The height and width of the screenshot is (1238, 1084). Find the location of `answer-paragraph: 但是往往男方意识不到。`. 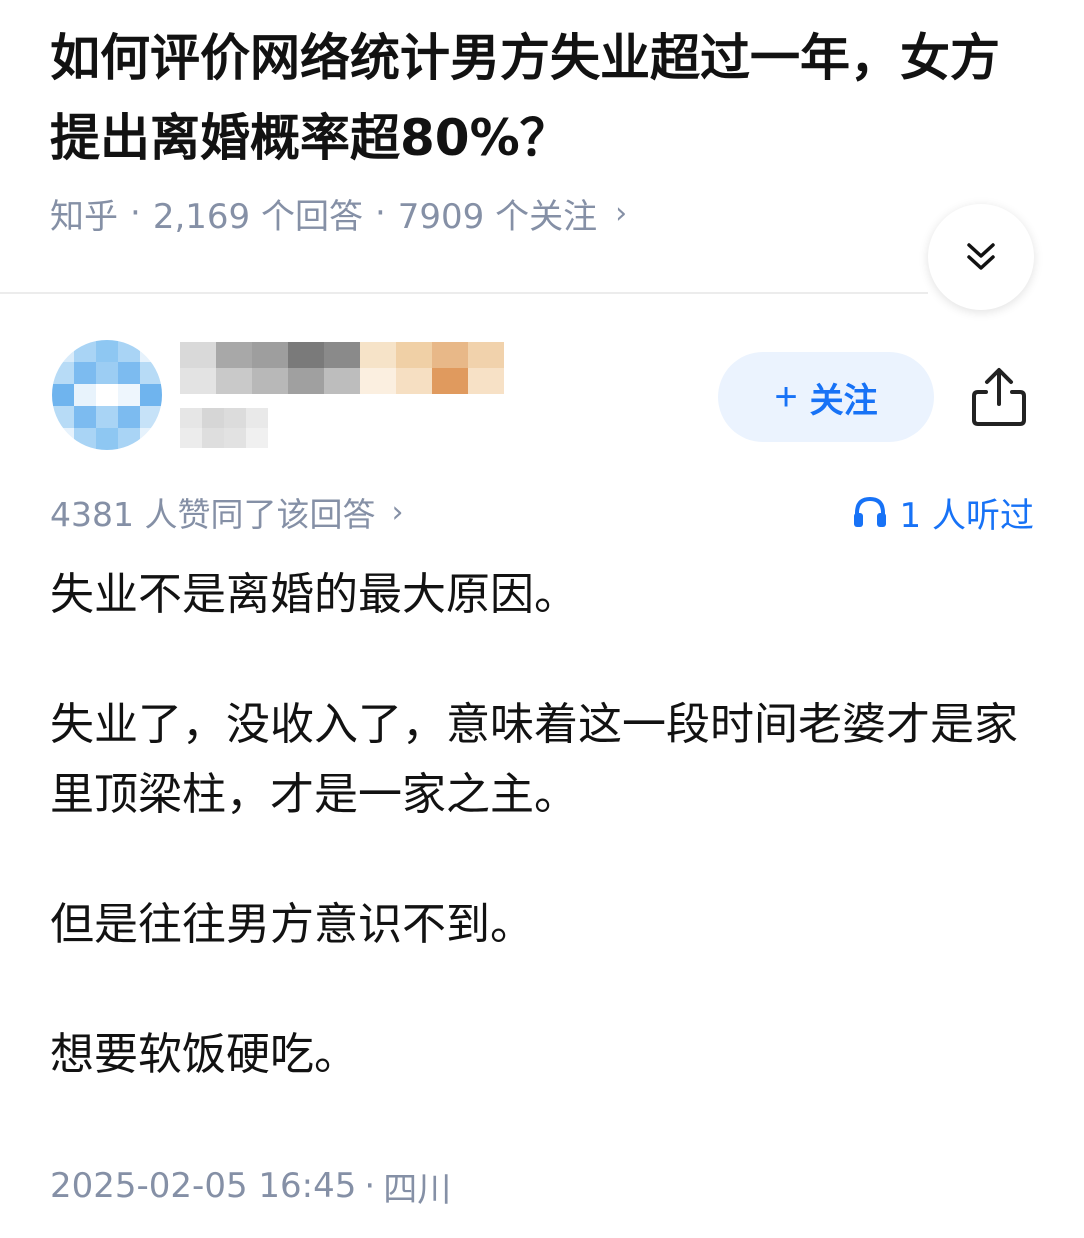

answer-paragraph: 但是往往男方意识不到。 is located at coordinates (292, 924).